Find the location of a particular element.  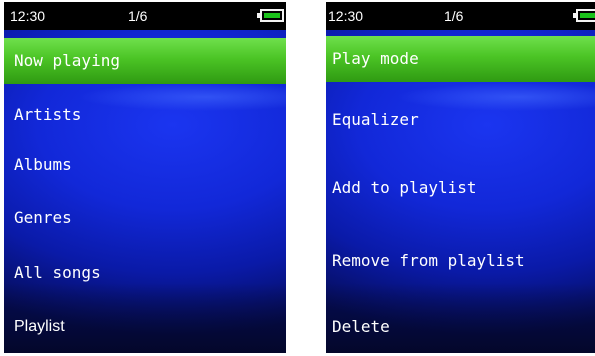

menu-item-albums: Albums is located at coordinates (145, 165).